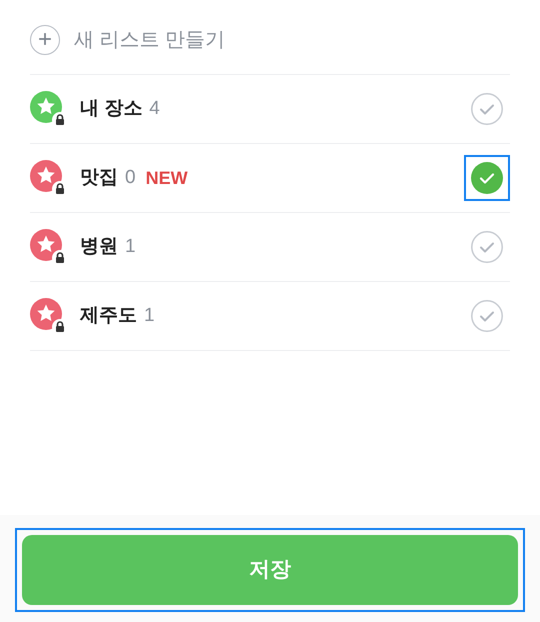  I want to click on list-name: 내 장소, so click(111, 108).